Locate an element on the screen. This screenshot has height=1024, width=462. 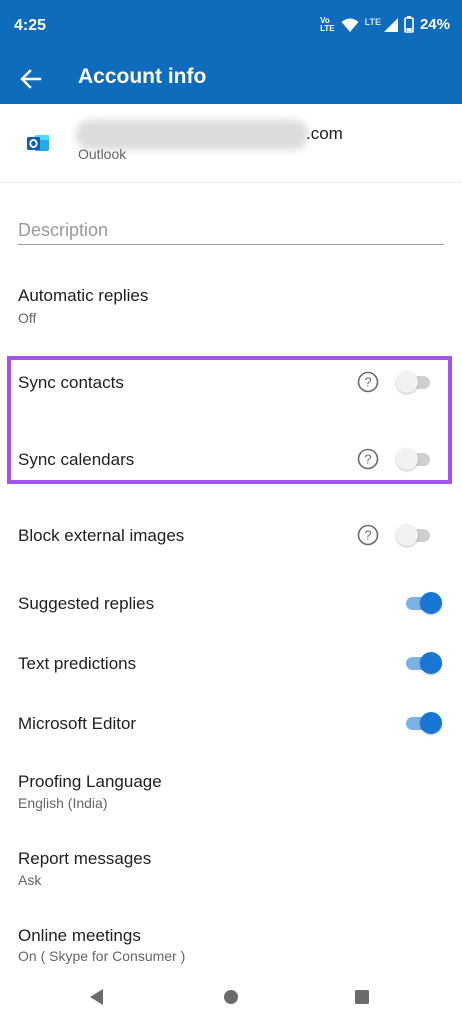
system-nav-bar is located at coordinates (231, 997).